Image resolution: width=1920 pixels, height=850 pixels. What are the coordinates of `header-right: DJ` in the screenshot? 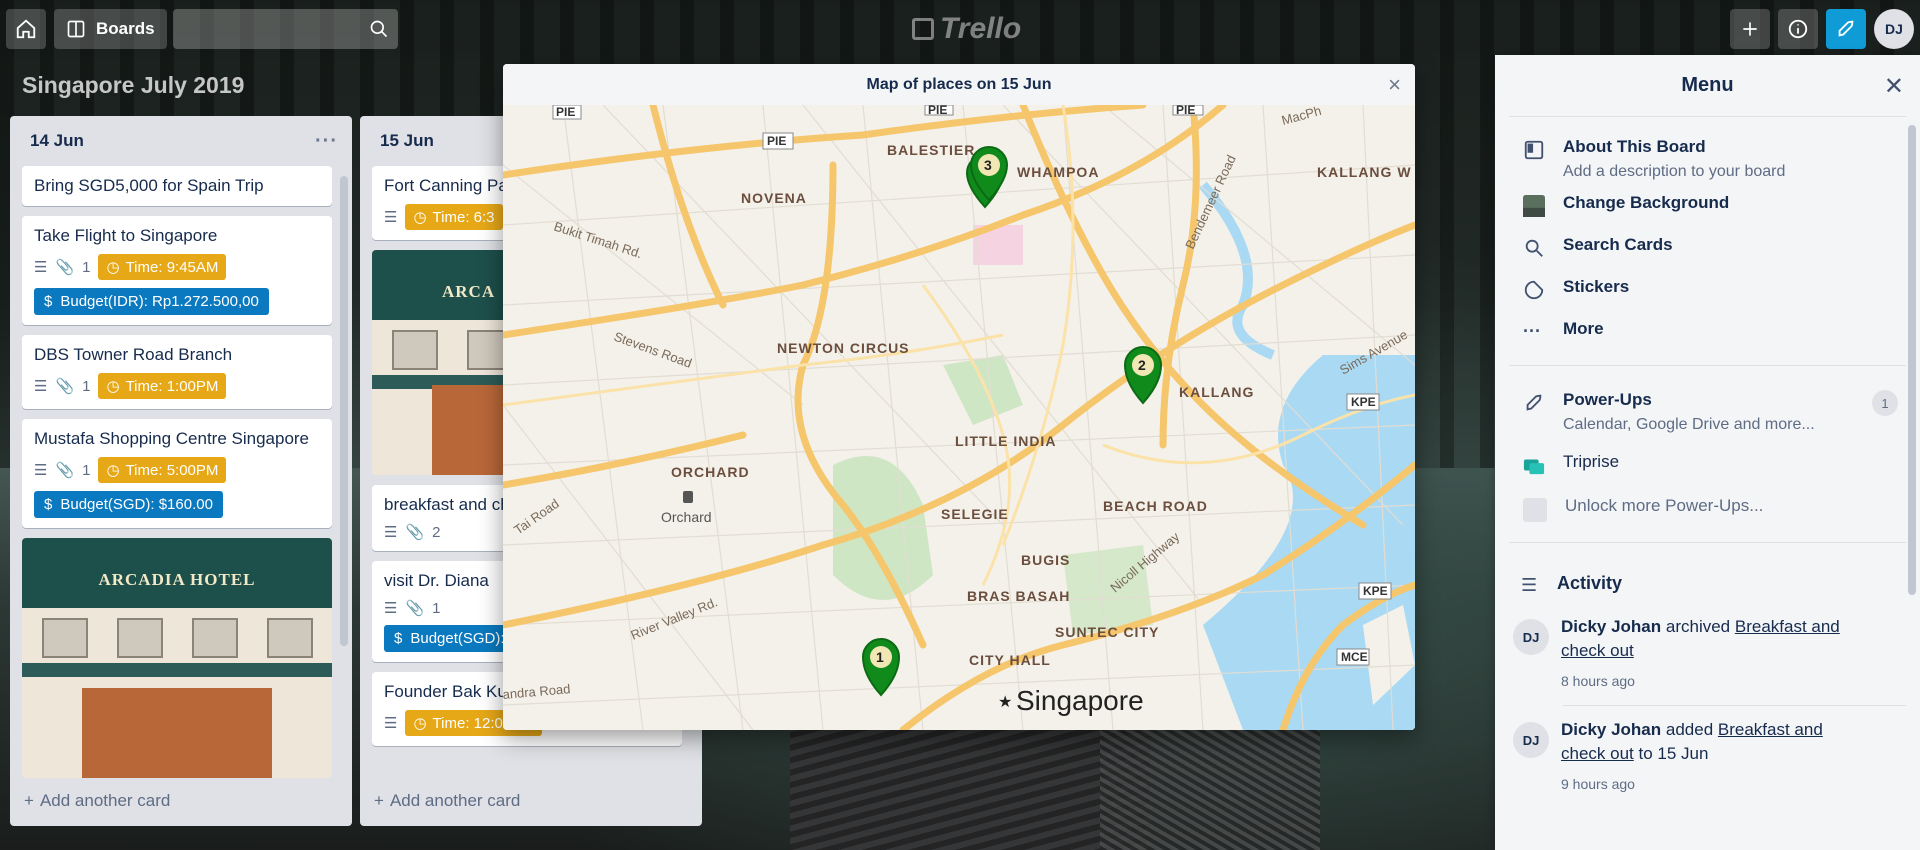 It's located at (1822, 29).